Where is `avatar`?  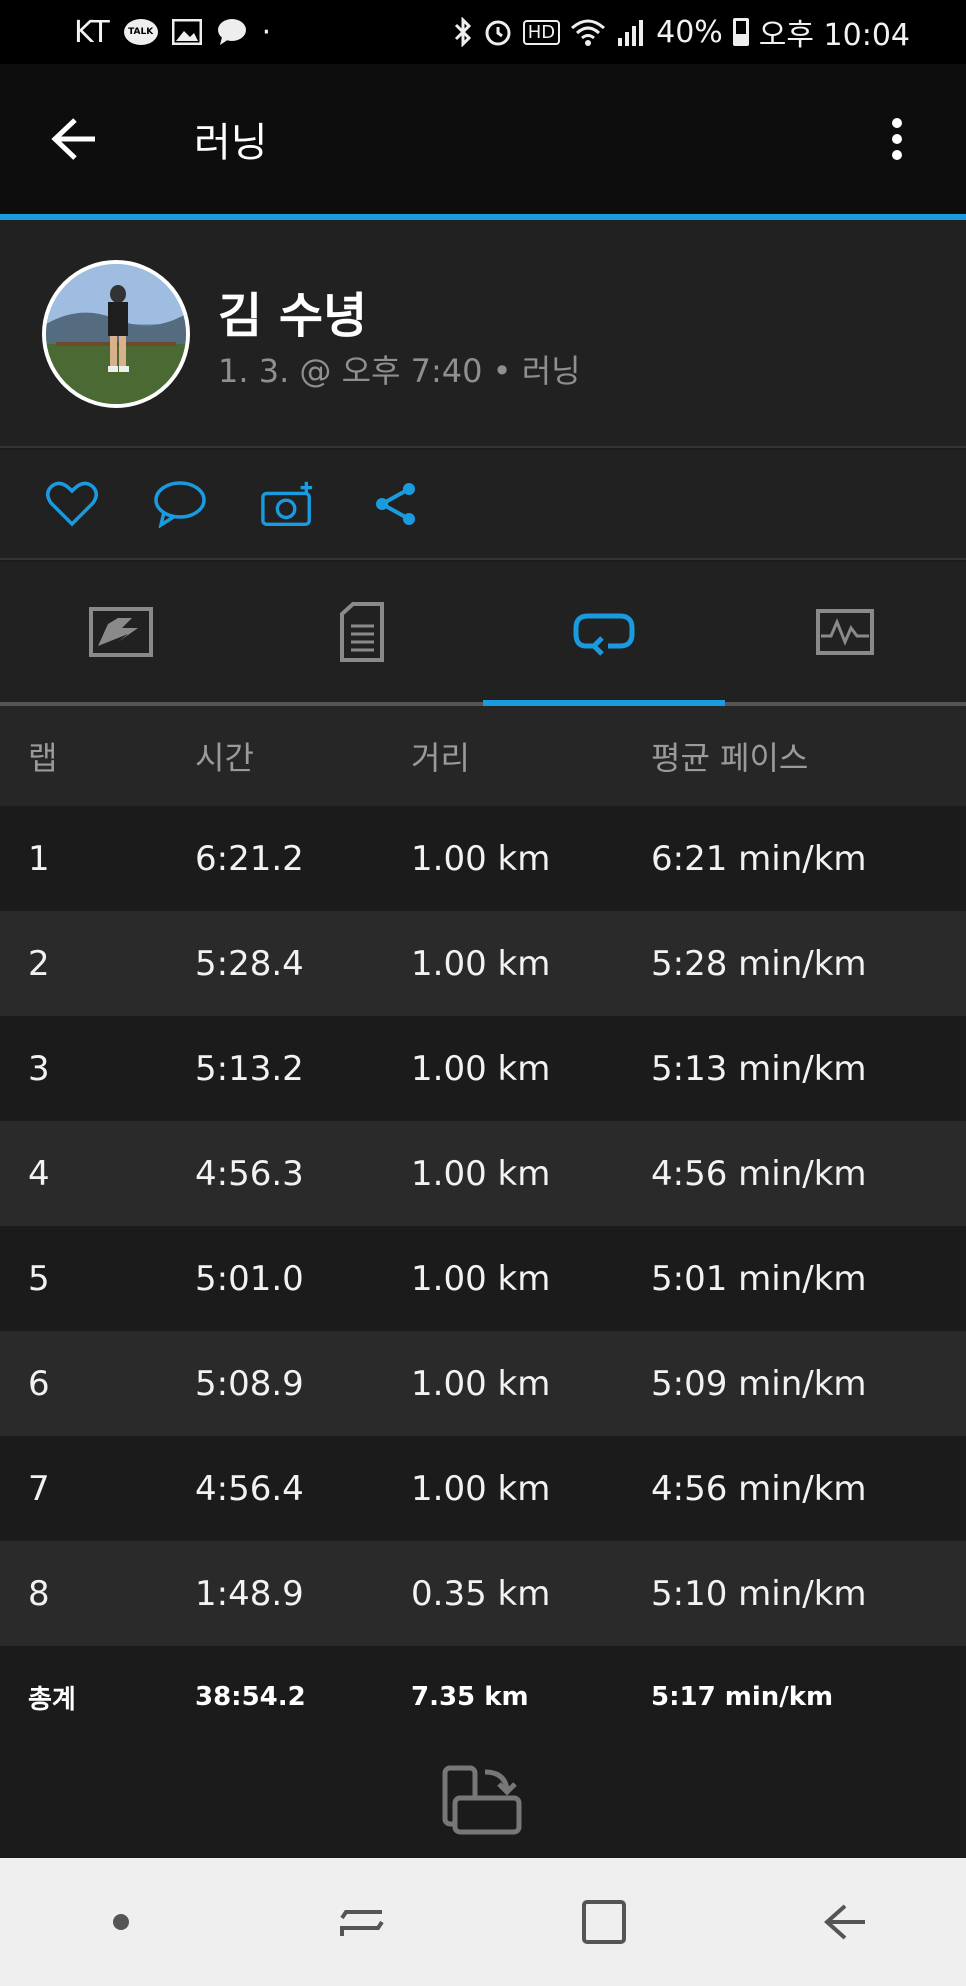 avatar is located at coordinates (116, 334).